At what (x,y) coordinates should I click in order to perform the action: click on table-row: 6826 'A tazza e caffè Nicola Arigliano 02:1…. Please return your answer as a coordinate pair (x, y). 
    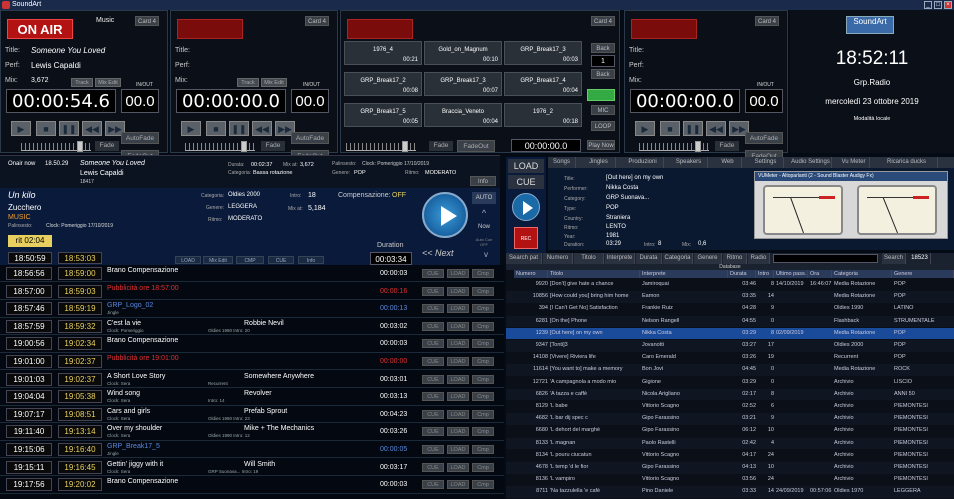
    Looking at the image, I should click on (730, 394).